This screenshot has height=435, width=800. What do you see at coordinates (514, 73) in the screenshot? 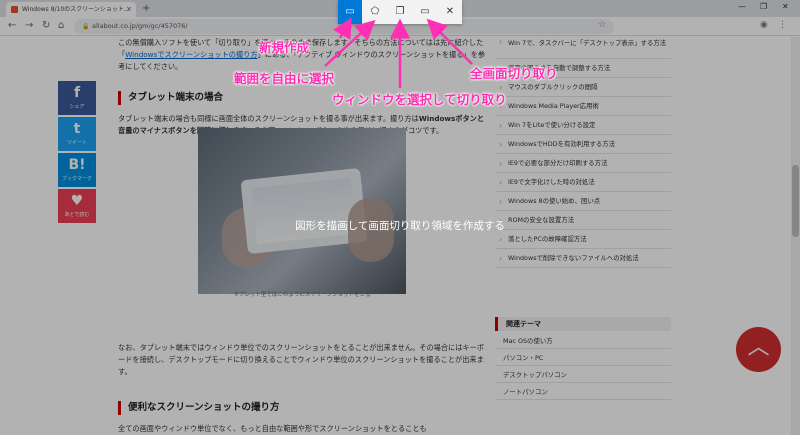
I see `annotation-fullscreen: 全画面切り取り` at bounding box center [514, 73].